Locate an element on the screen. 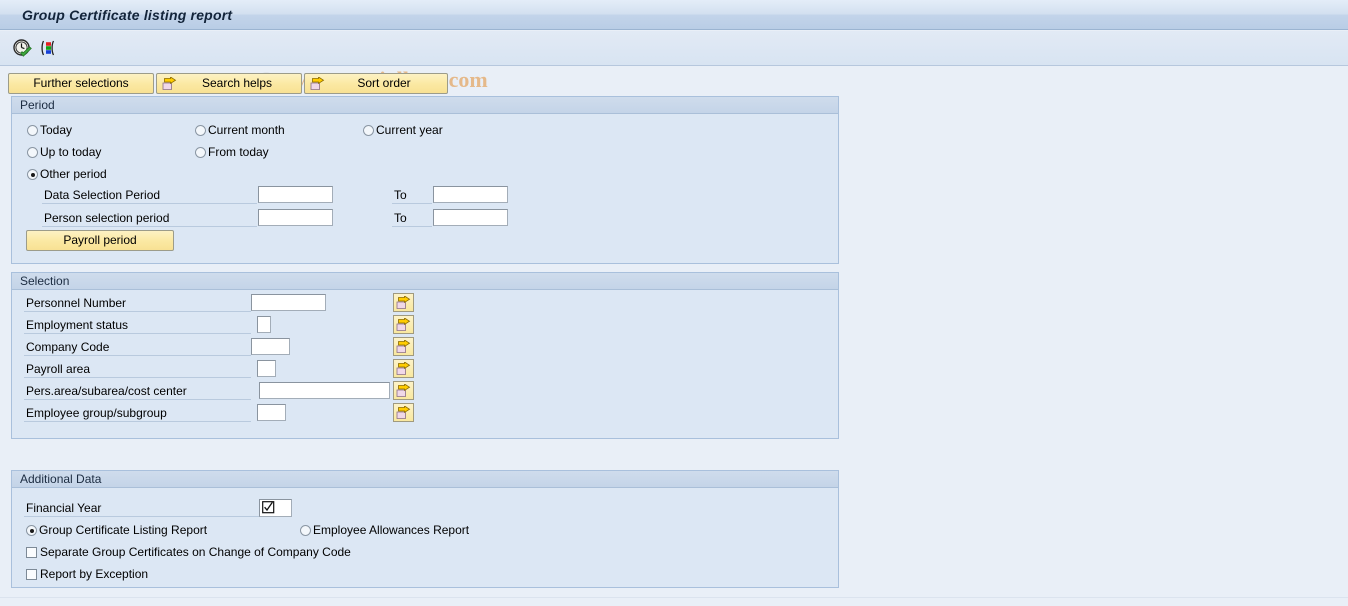 The image size is (1348, 606). radio-current-year: Current year is located at coordinates (403, 130).